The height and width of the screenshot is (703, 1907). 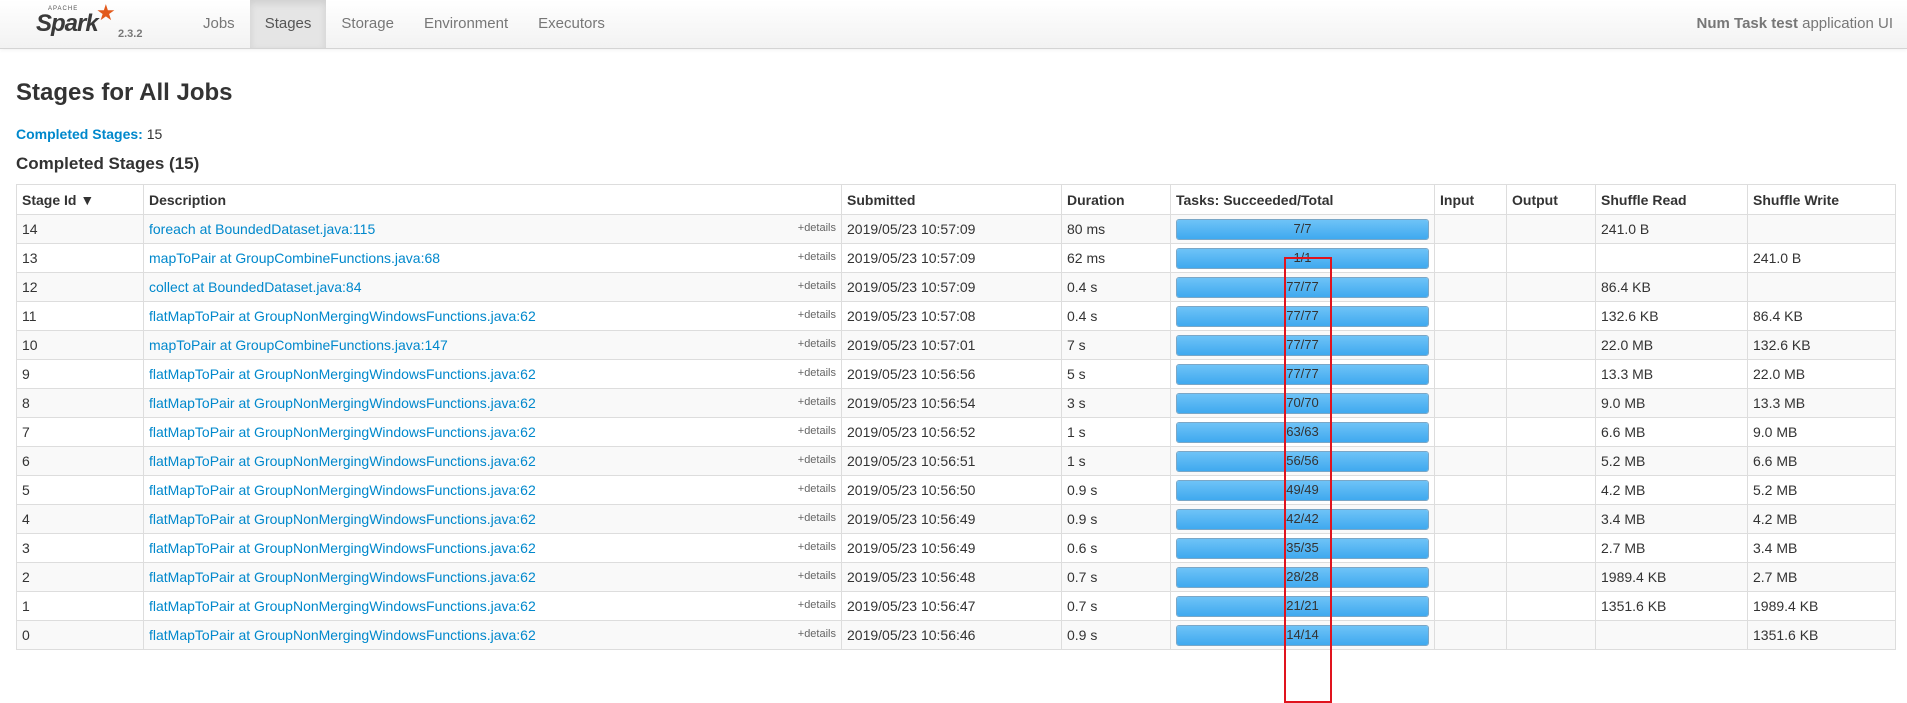 What do you see at coordinates (1302, 345) in the screenshot?
I see `tasks-progress-bar: 77/77` at bounding box center [1302, 345].